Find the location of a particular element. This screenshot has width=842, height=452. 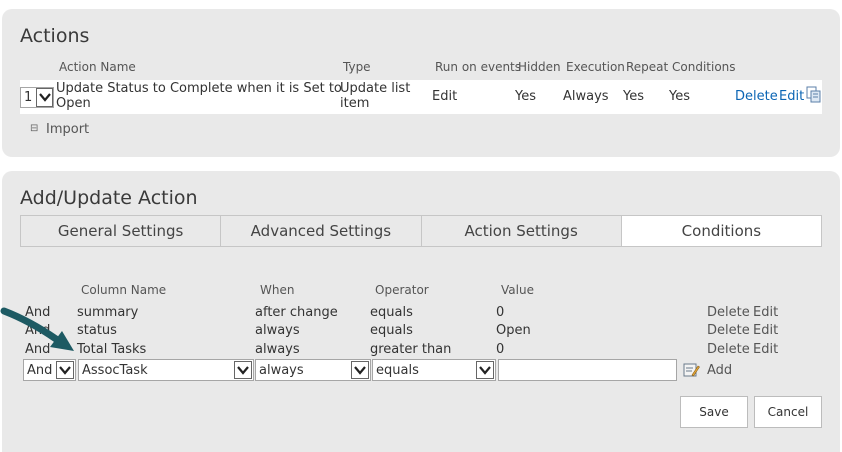

actions-title: Actions is located at coordinates (55, 36).